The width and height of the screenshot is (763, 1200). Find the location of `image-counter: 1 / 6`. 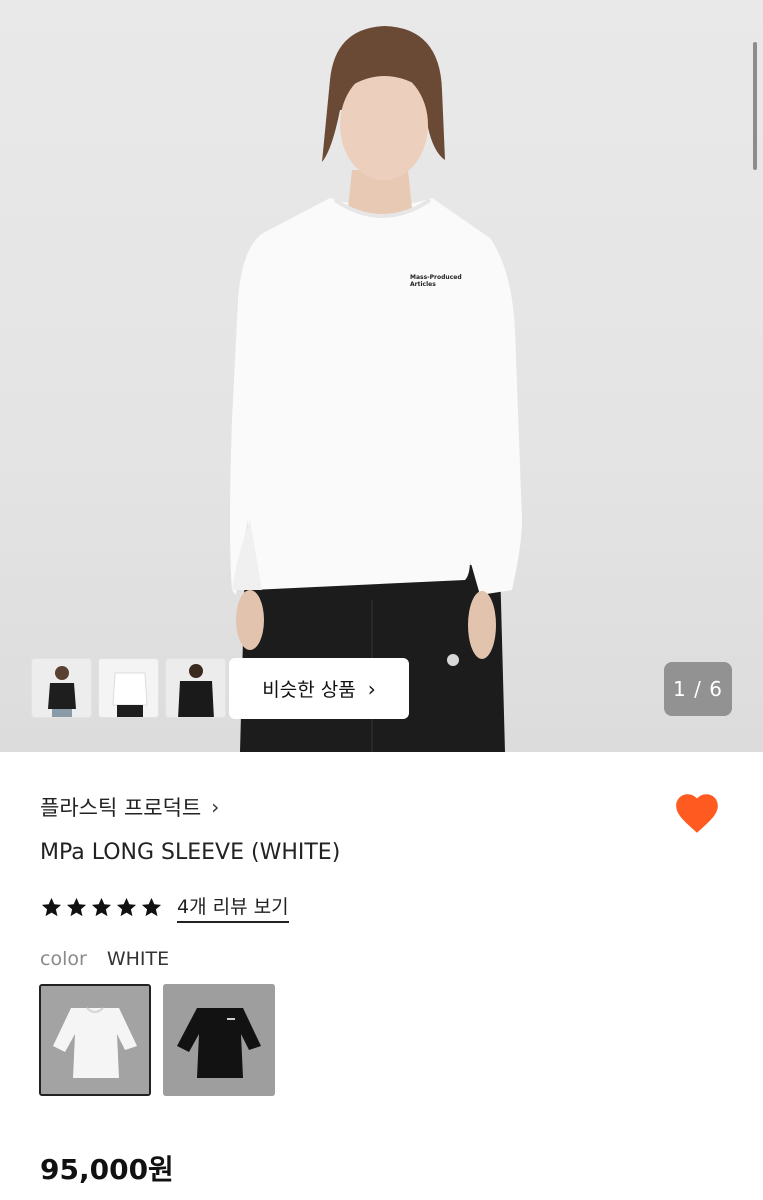

image-counter: 1 / 6 is located at coordinates (698, 689).